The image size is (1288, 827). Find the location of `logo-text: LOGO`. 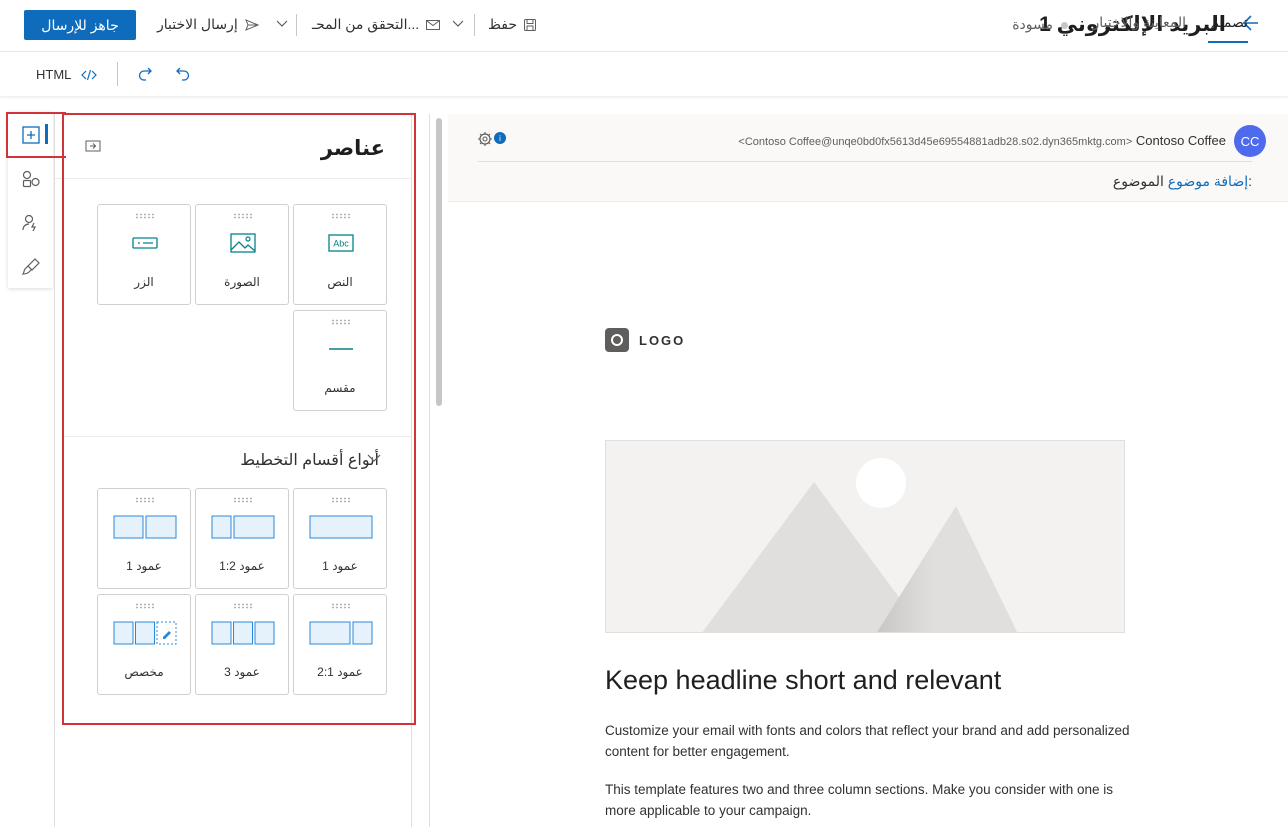

logo-text: LOGO is located at coordinates (662, 340).